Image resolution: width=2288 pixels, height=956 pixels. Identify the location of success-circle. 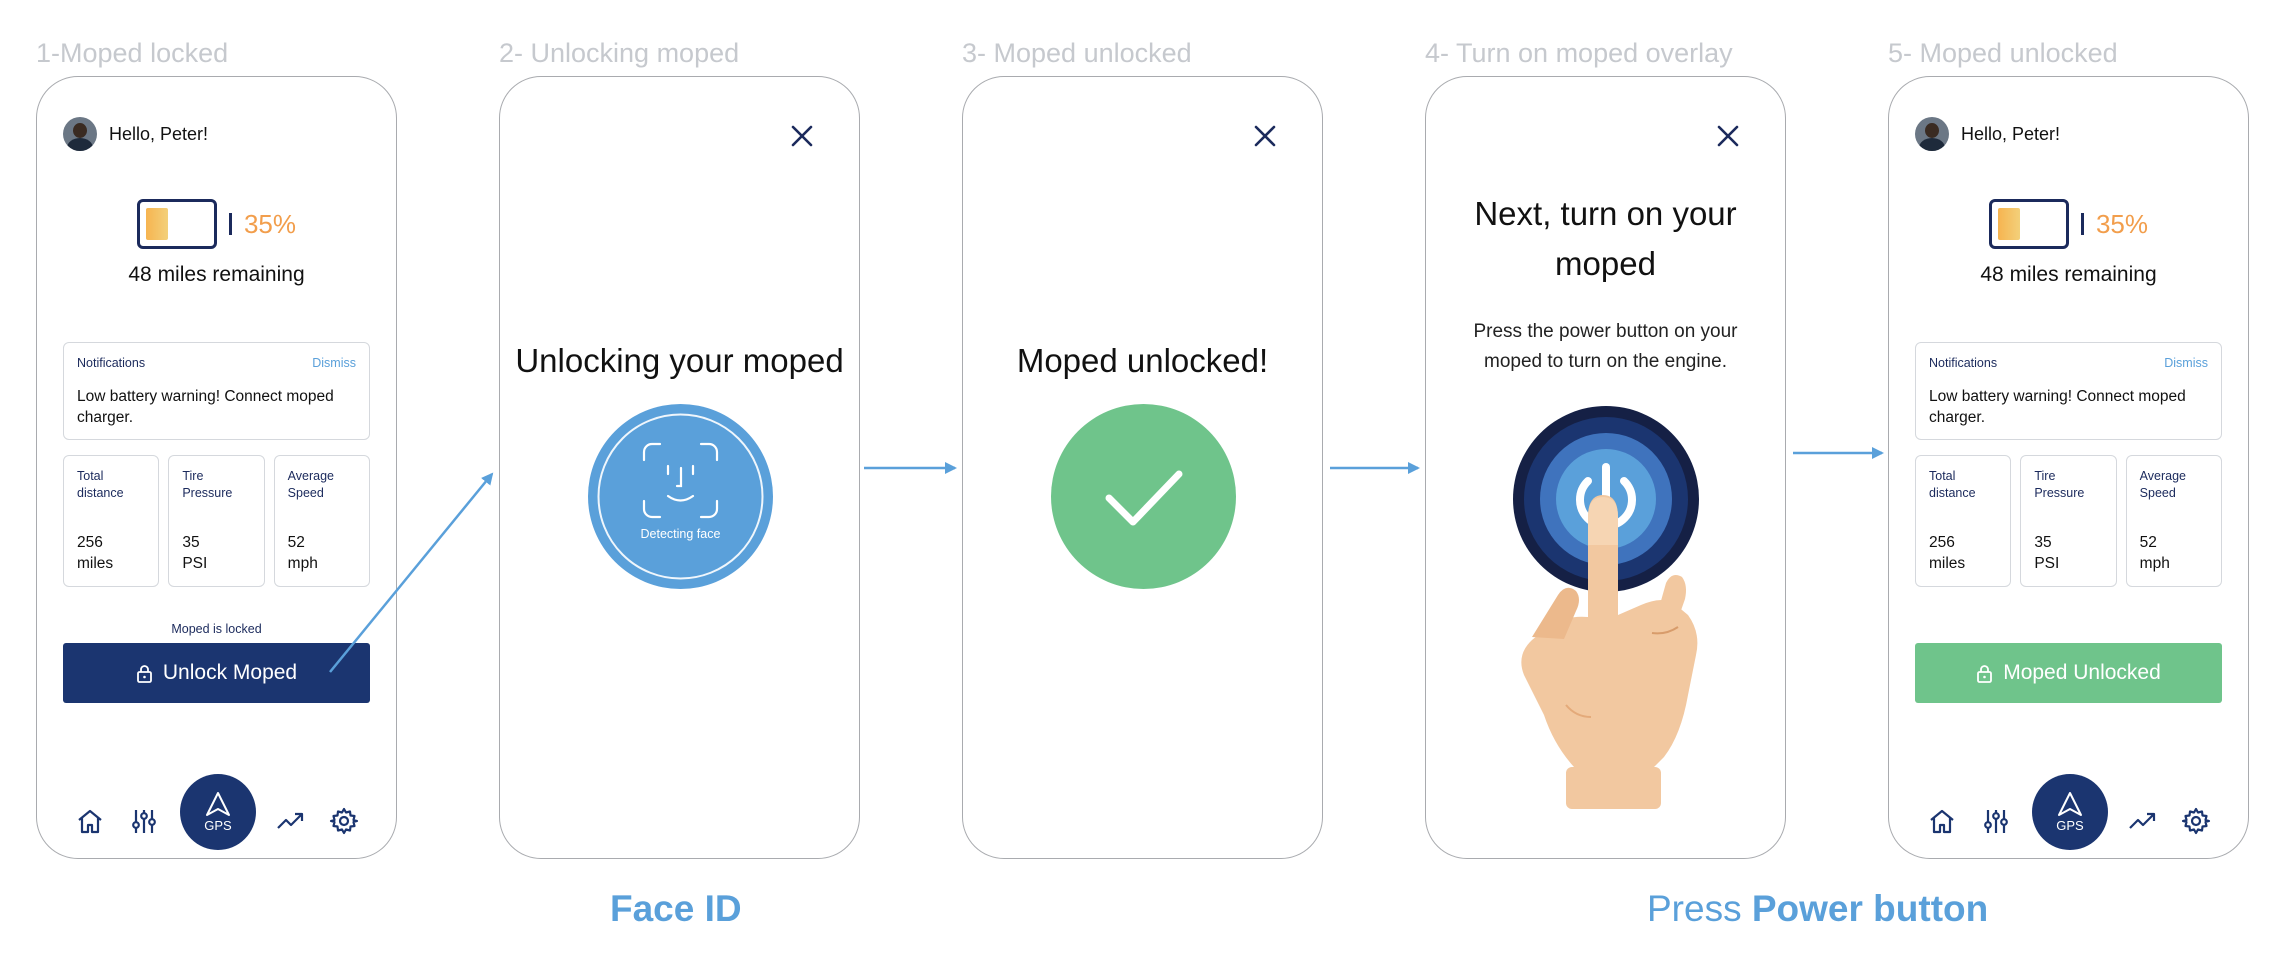
(1143, 496).